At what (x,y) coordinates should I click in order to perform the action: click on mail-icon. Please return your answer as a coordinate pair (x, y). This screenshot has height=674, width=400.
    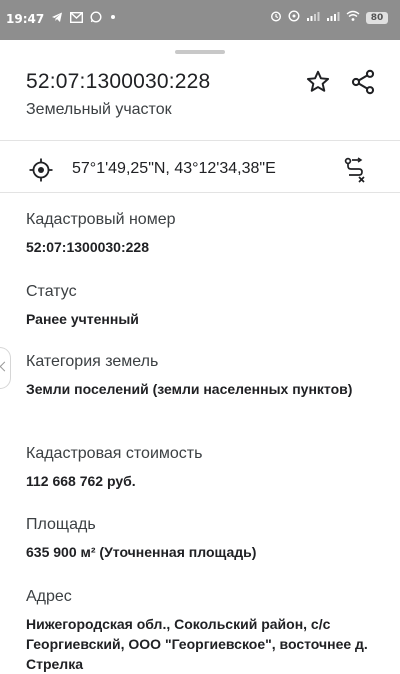
    Looking at the image, I should click on (77, 18).